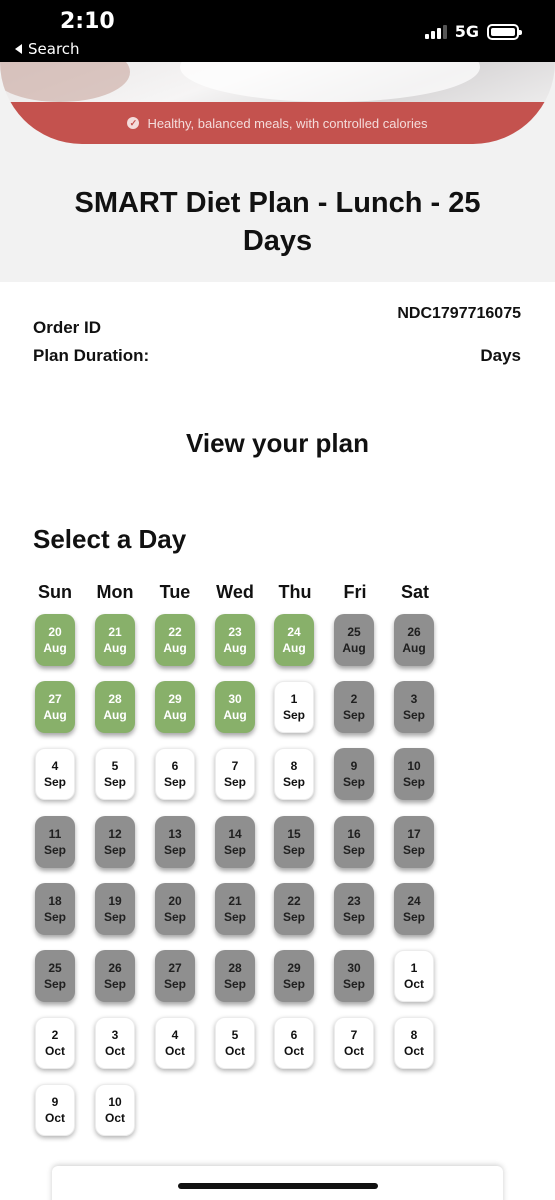 This screenshot has height=1200, width=555. Describe the element at coordinates (355, 592) in the screenshot. I see `weekday-fri: Fri` at that location.